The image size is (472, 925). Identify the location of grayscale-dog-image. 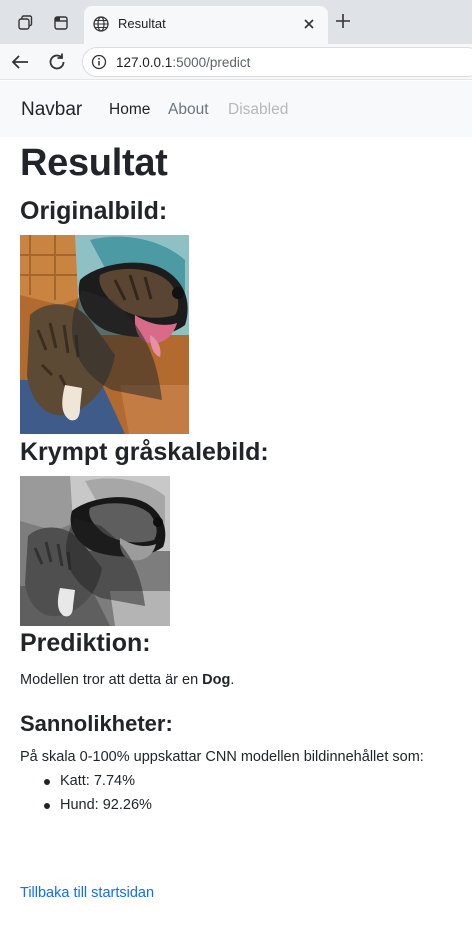
(95, 551).